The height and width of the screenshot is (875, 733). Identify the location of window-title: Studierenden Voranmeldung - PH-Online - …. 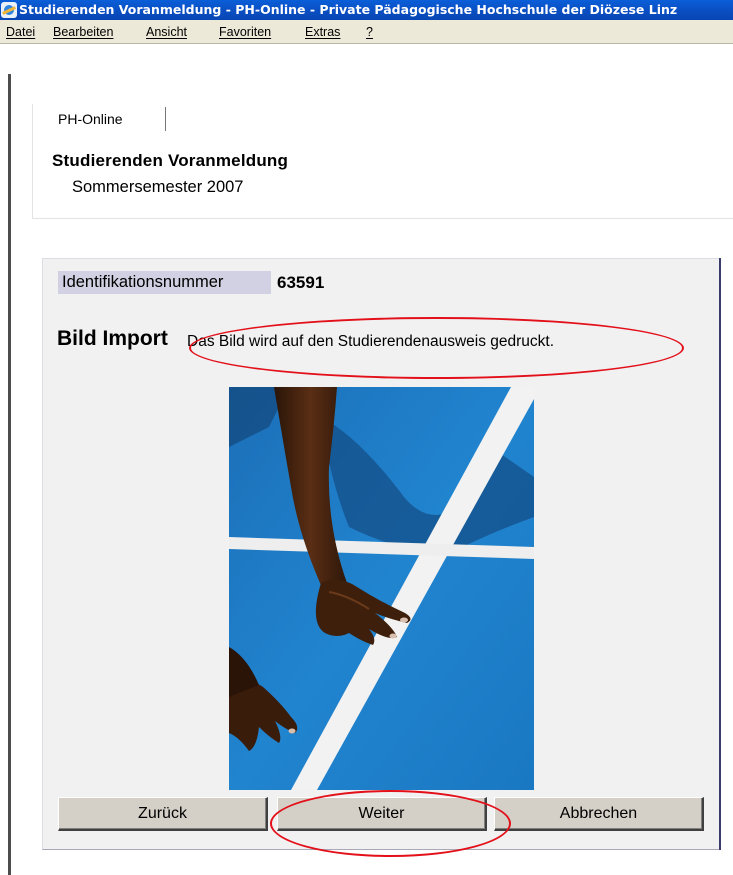
(348, 9).